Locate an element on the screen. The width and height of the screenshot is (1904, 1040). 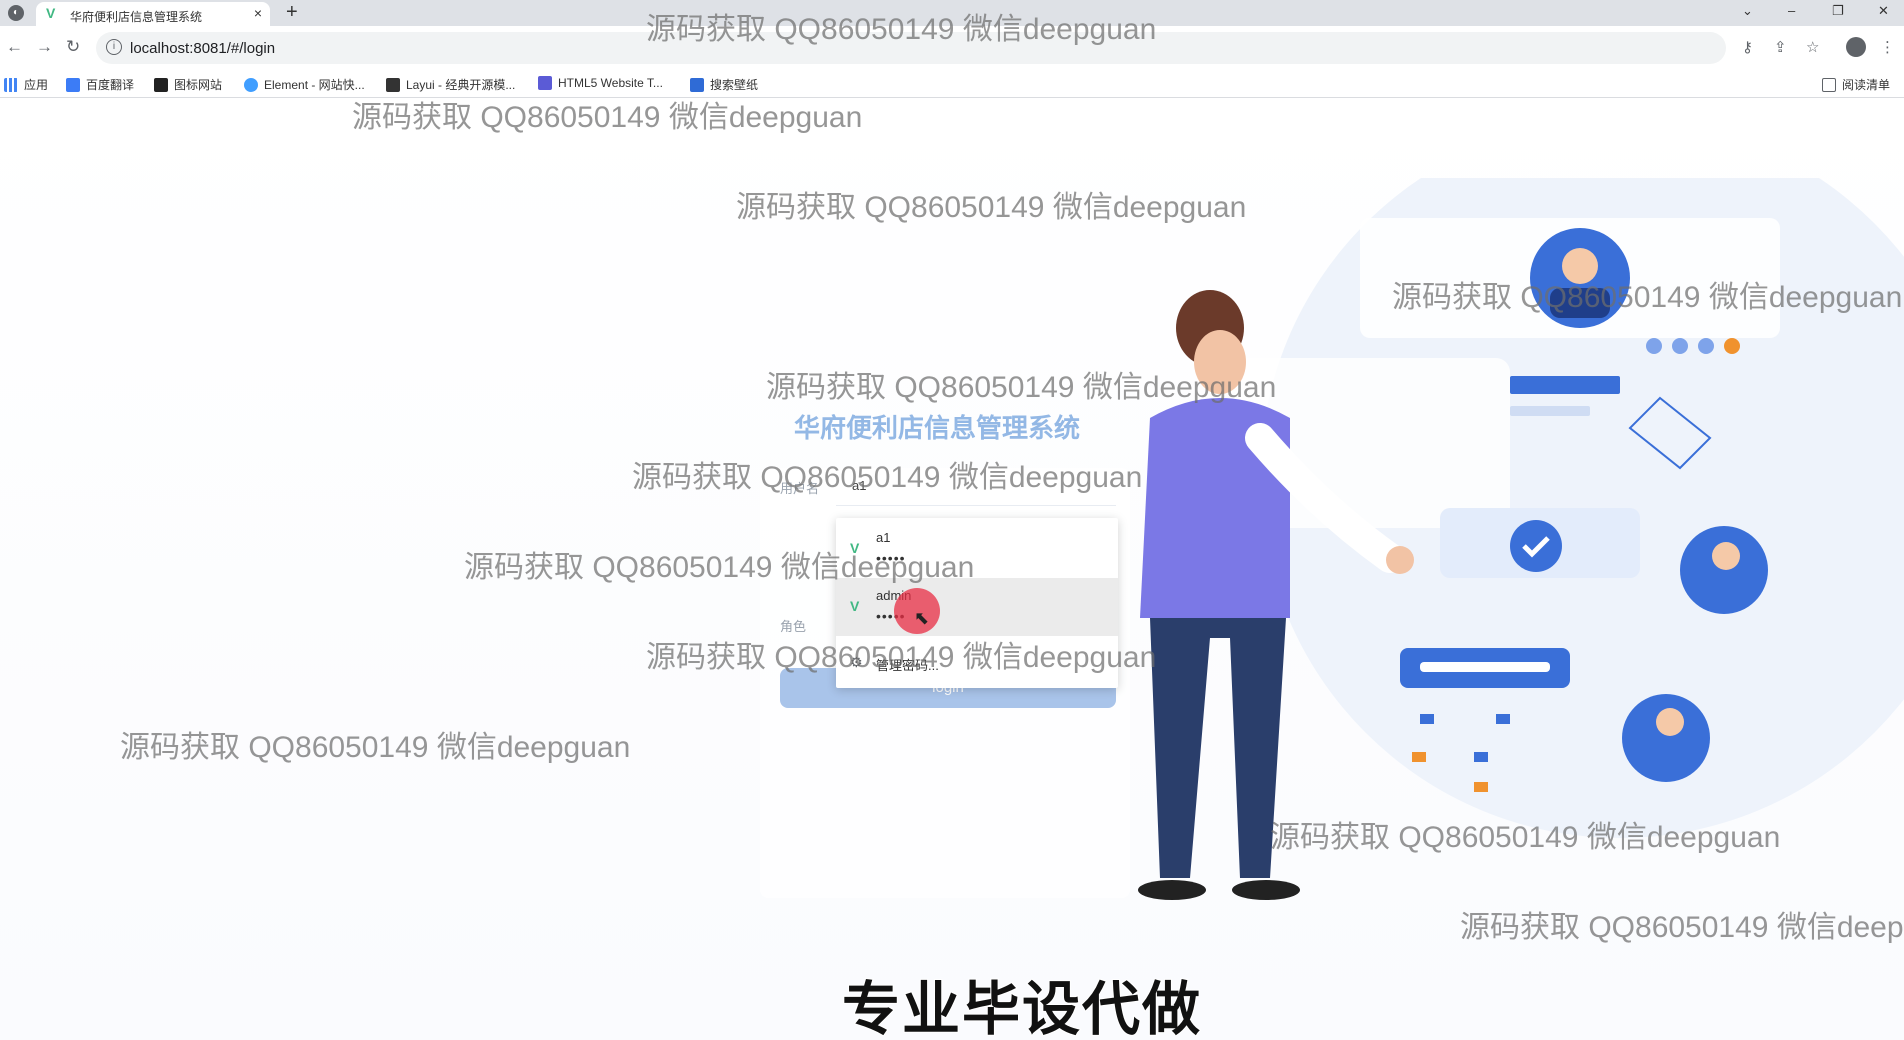
info-icon: i is located at coordinates (114, 47).